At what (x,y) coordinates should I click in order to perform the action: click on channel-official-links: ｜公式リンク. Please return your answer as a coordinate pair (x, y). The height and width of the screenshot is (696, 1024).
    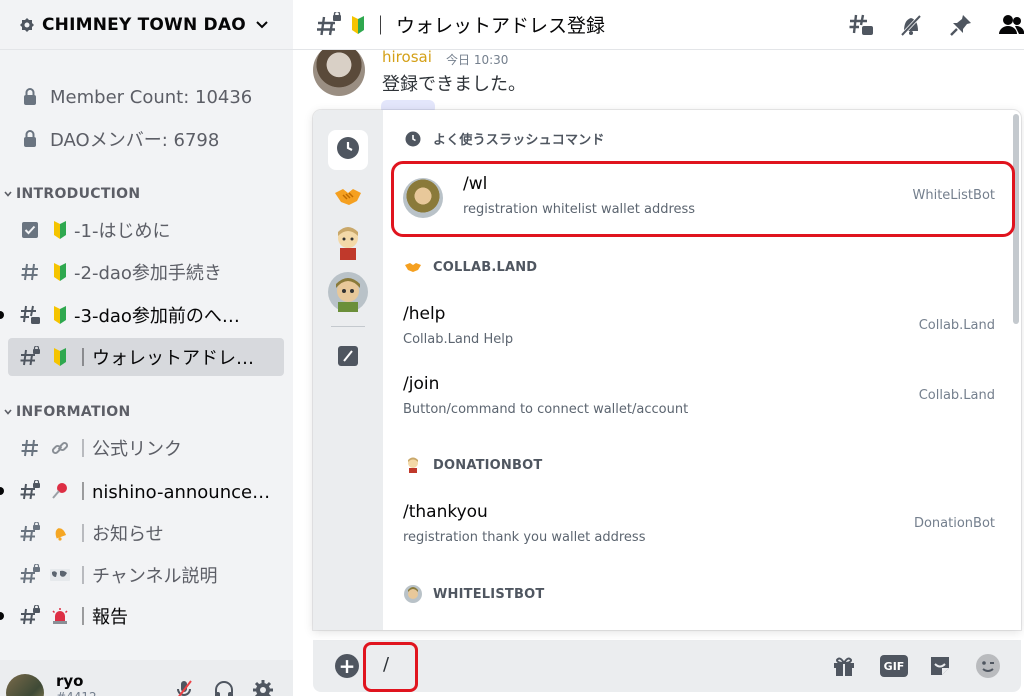
    Looking at the image, I should click on (146, 448).